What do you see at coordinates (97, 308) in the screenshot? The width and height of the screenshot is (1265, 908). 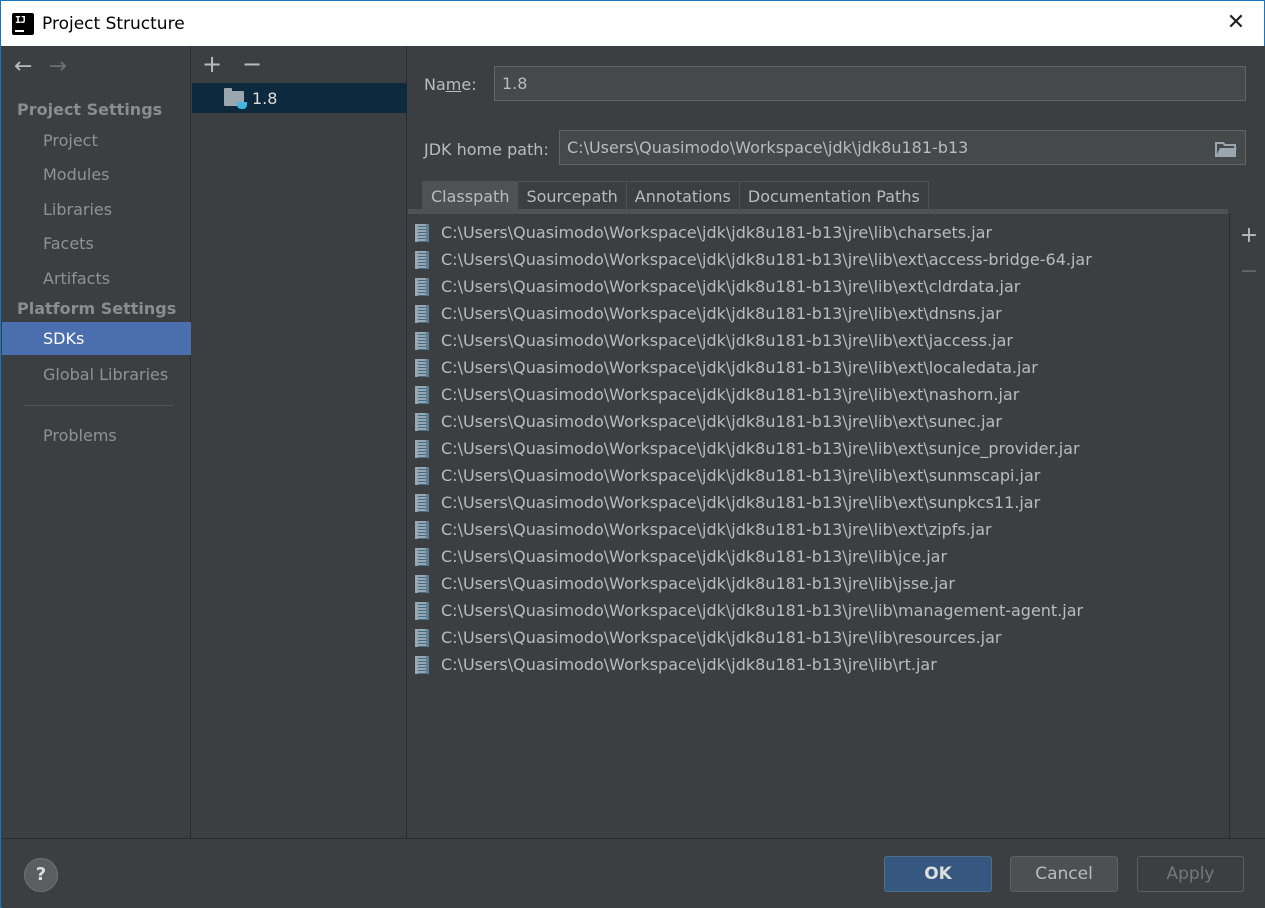 I see `platform-settings-heading: Platform Settings` at bounding box center [97, 308].